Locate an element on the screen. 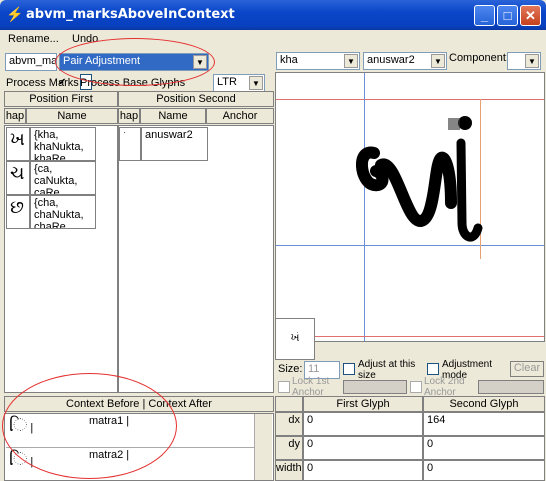 Image resolution: width=546 pixels, height=481 pixels. list-item: છ is located at coordinates (18, 212).